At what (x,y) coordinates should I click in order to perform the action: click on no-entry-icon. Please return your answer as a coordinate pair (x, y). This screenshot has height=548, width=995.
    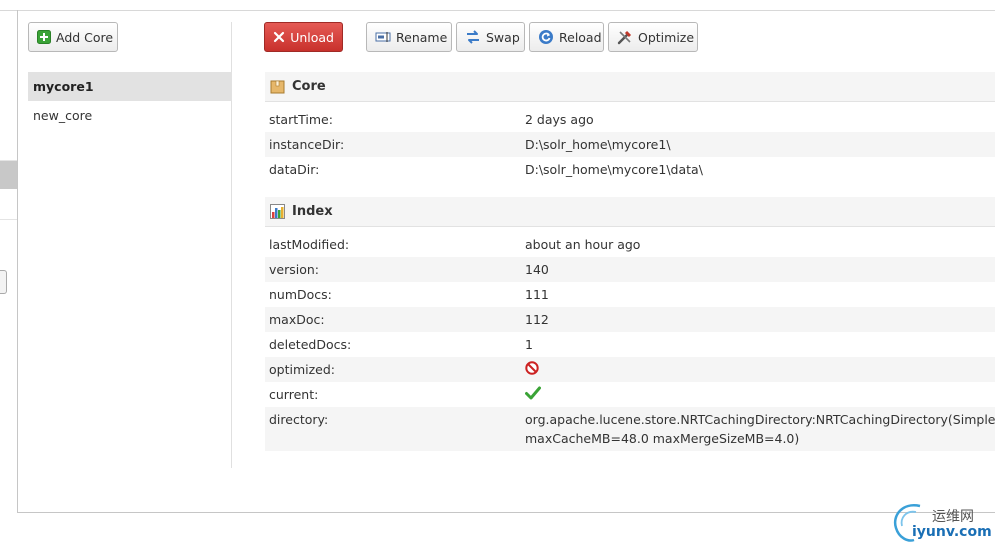
    Looking at the image, I should click on (532, 369).